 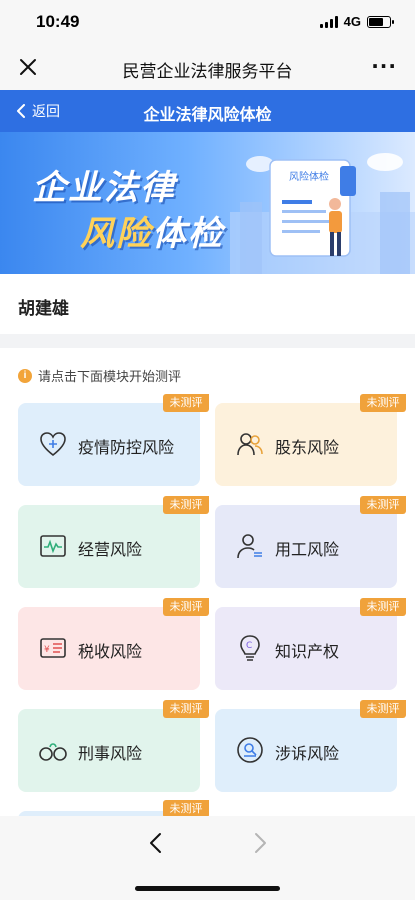 What do you see at coordinates (376, 21) in the screenshot?
I see `battery-fill` at bounding box center [376, 21].